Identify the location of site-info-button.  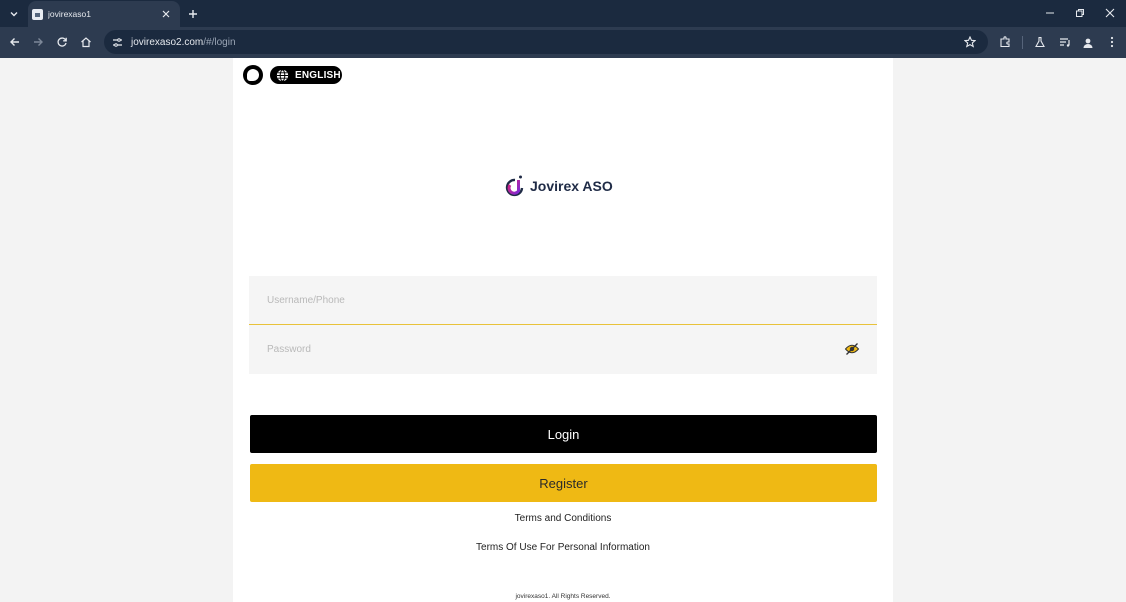
(117, 42).